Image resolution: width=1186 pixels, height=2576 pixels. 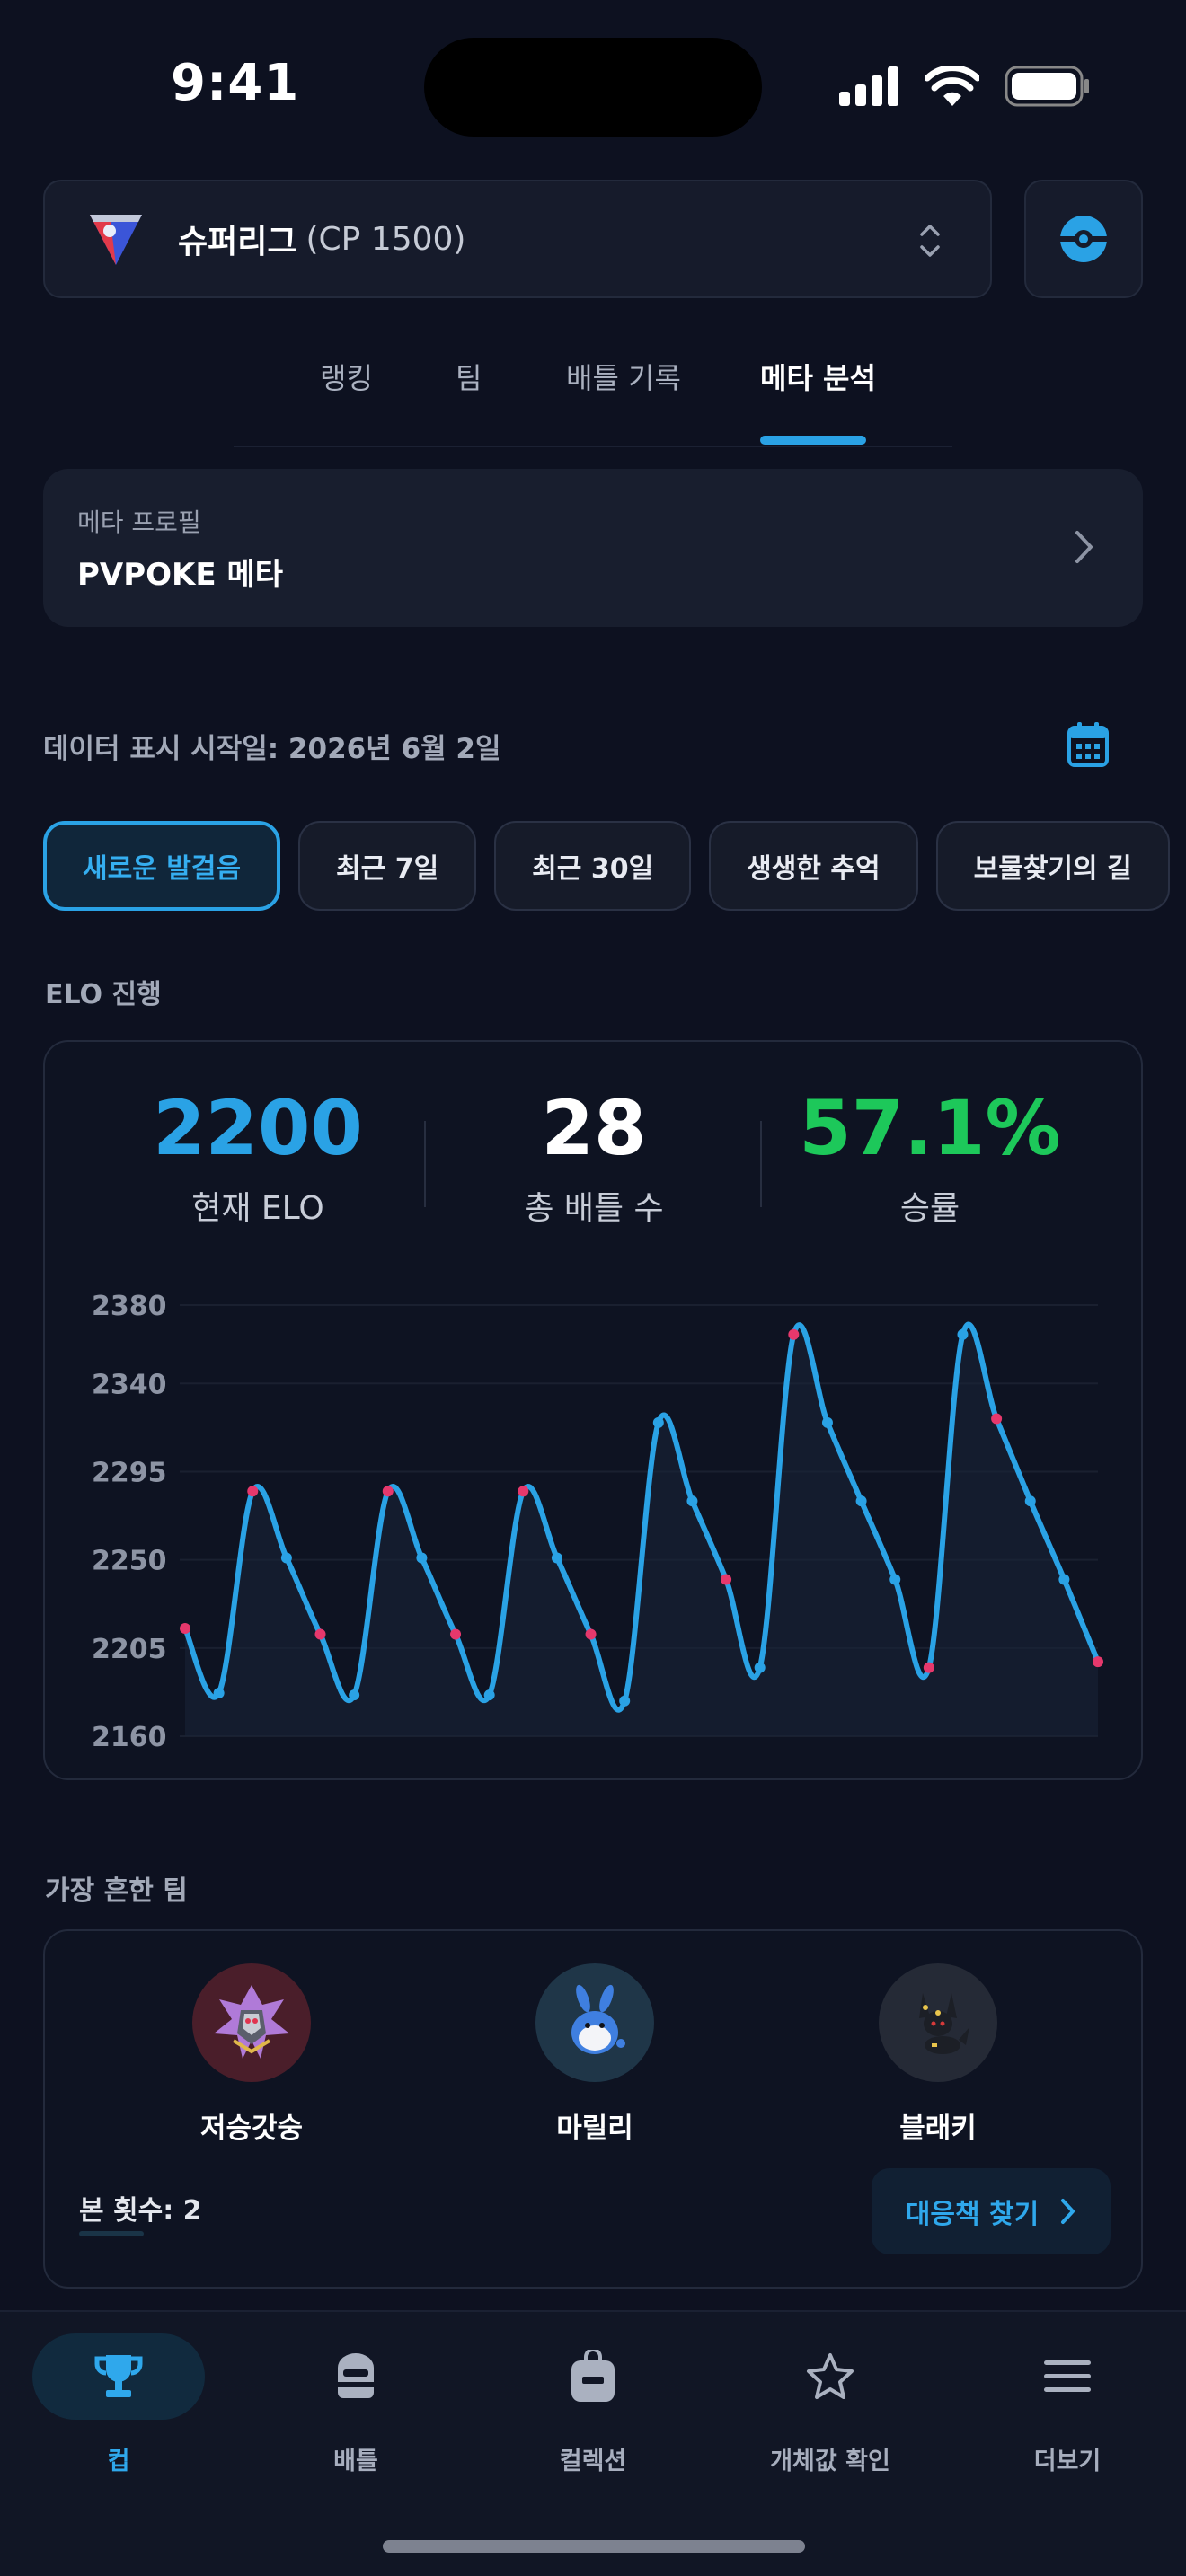 What do you see at coordinates (641, 1530) in the screenshot?
I see `elo-area-fill` at bounding box center [641, 1530].